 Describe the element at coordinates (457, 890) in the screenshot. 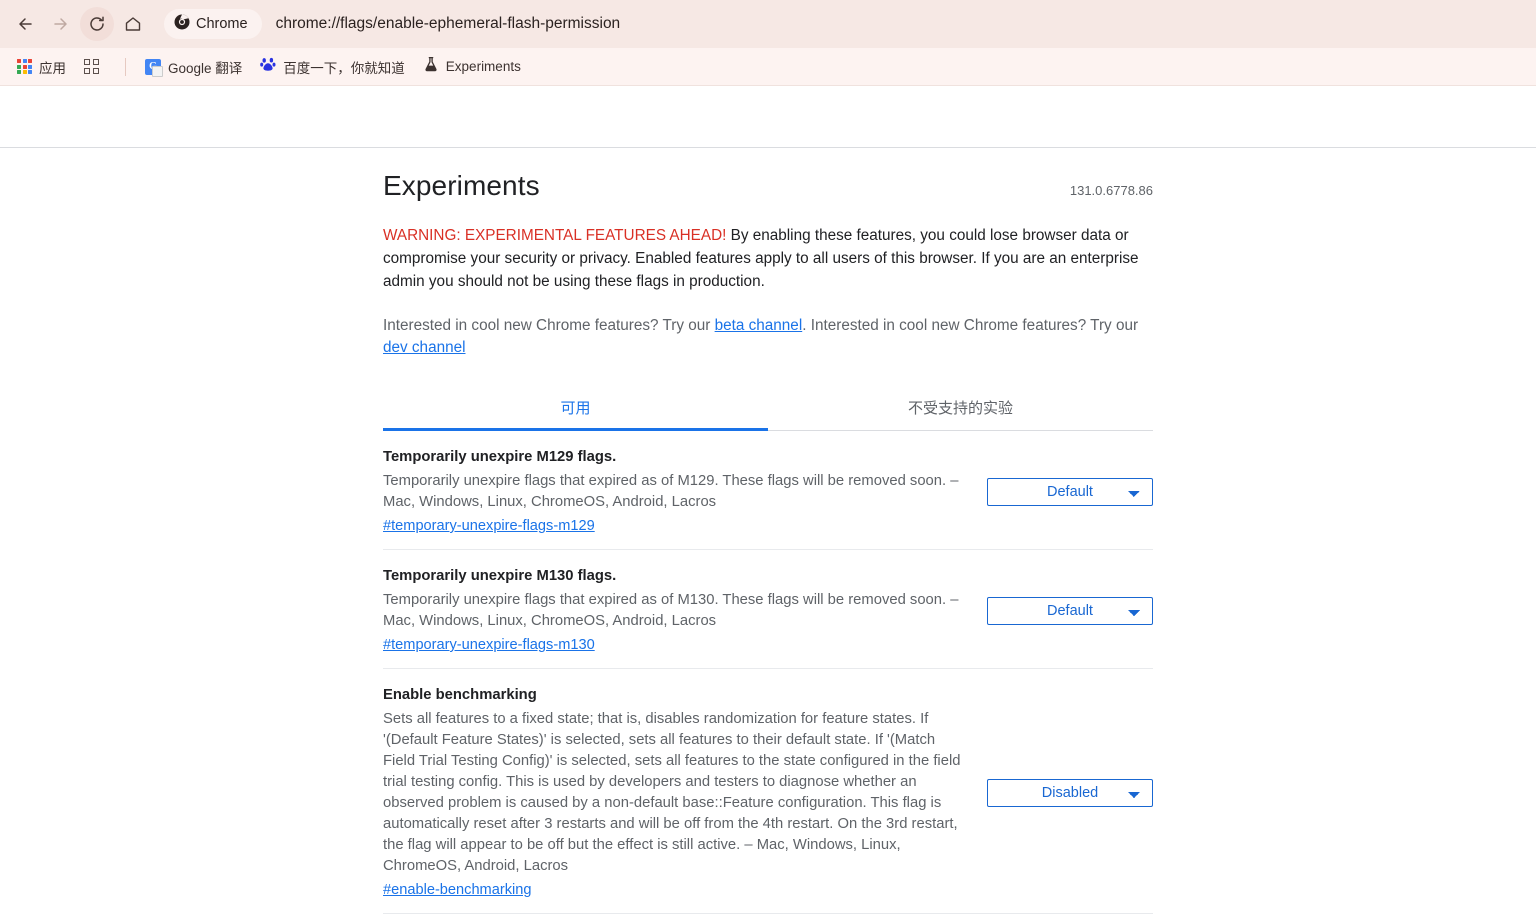

I see `flag-permalink: #enable-benchmarking` at that location.